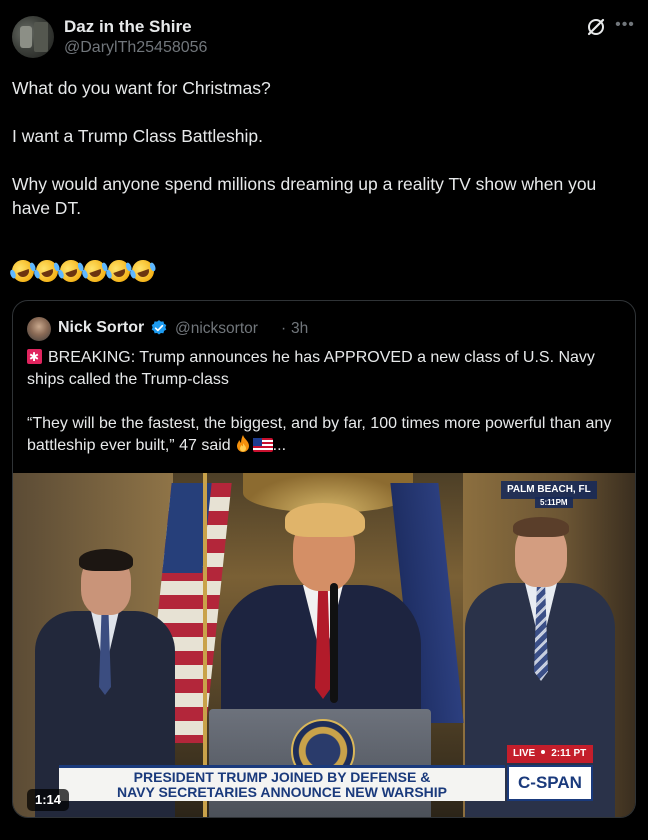  Describe the element at coordinates (550, 754) in the screenshot. I see `video-live-badge: LIVE 2:11 PT` at that location.